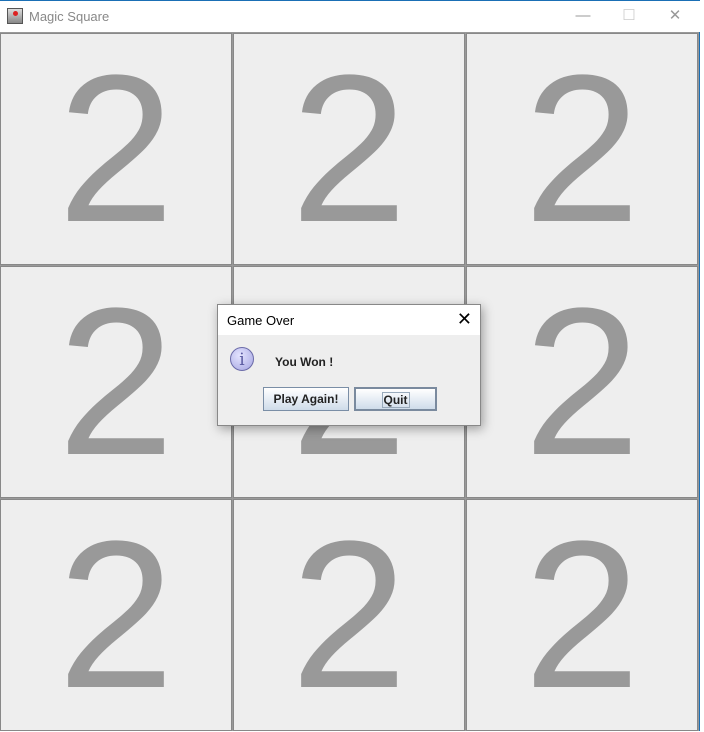  Describe the element at coordinates (629, 16) in the screenshot. I see `maximize-button: ☐` at that location.